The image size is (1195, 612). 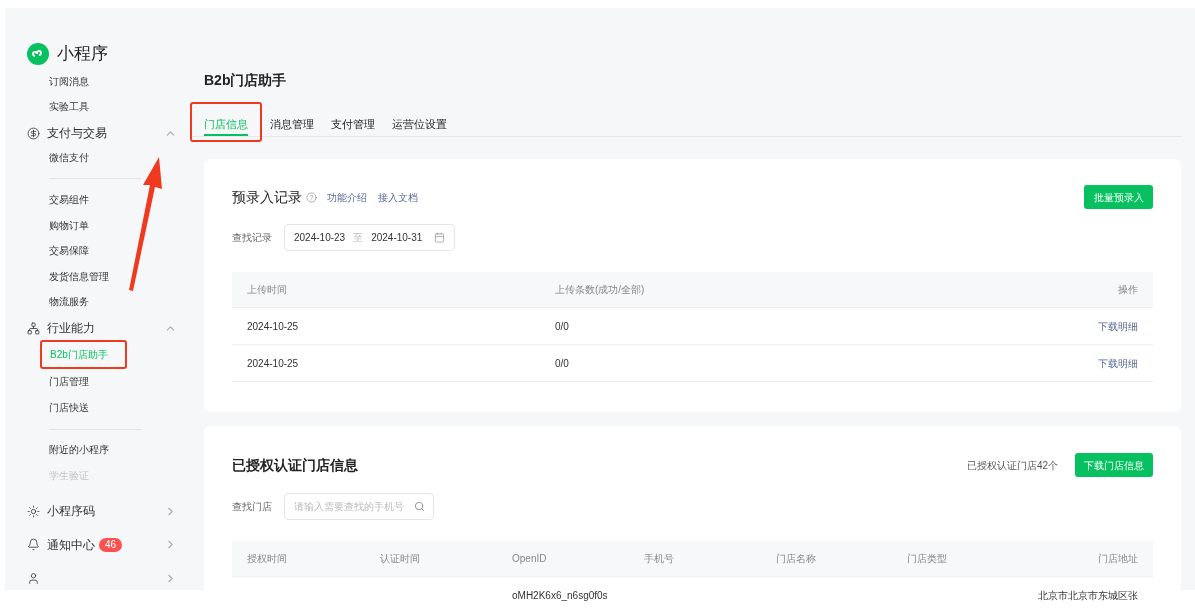 What do you see at coordinates (560, 595) in the screenshot?
I see `table-cell-text: oMH2K6x6_n6sg0f0s` at bounding box center [560, 595].